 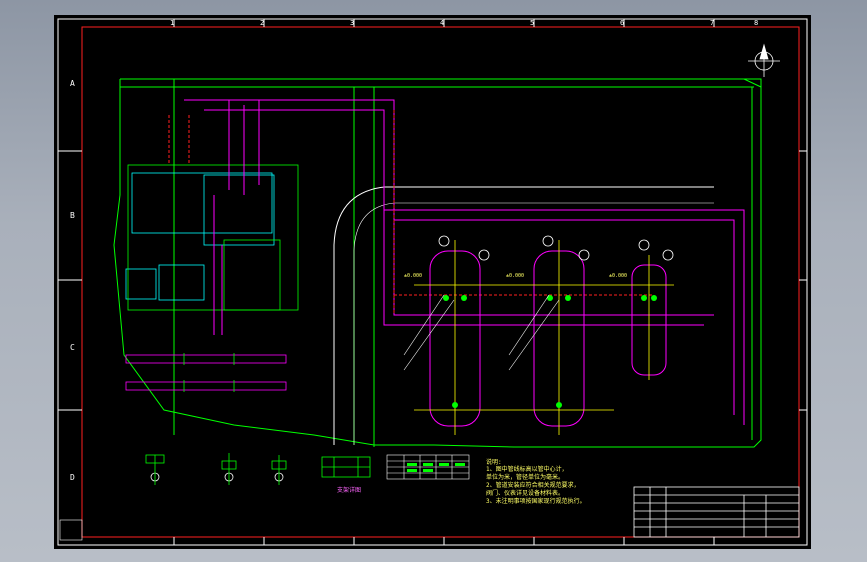 I want to click on row-label-b: B, so click(x=72, y=215).